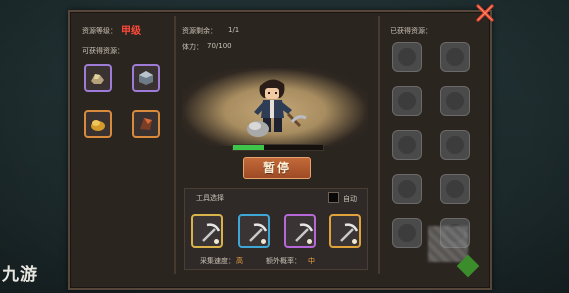 Image resolution: width=569 pixels, height=293 pixels. Describe the element at coordinates (175, 145) in the screenshot. I see `divider-left` at that location.